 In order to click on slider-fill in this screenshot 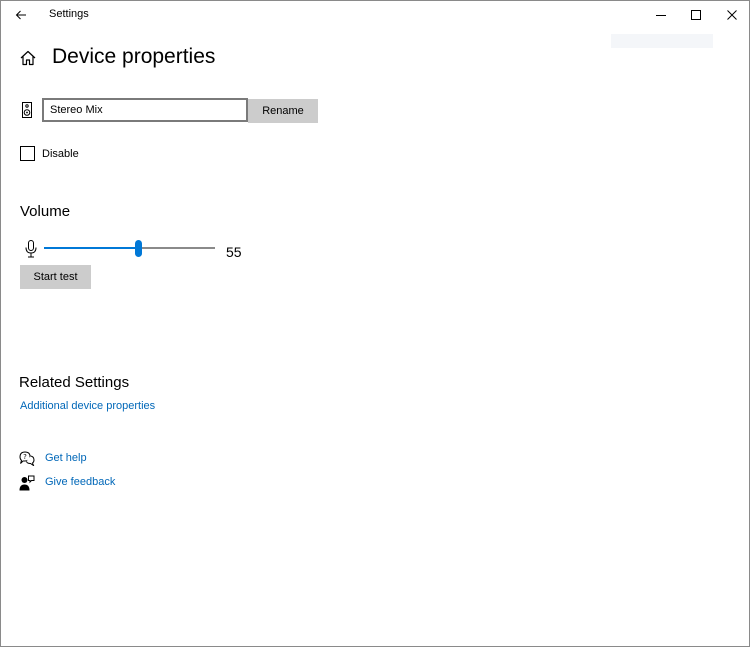, I will do `click(91, 248)`.